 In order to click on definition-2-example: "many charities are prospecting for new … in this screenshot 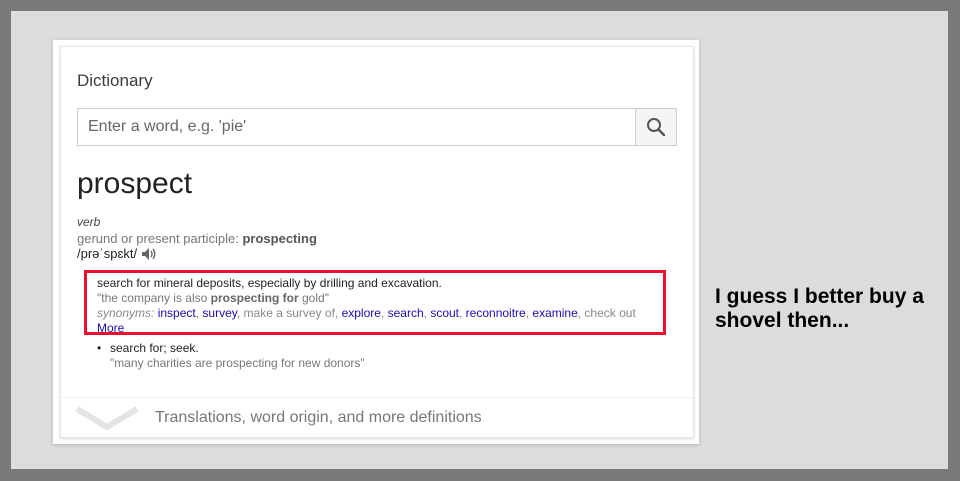, I will do `click(237, 363)`.